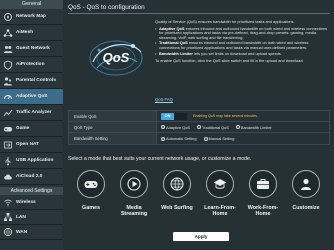 Image resolution: width=334 pixels, height=250 pixels. Describe the element at coordinates (175, 127) in the screenshot. I see `radio-adaptive-qos: Adaptive QoS` at that location.